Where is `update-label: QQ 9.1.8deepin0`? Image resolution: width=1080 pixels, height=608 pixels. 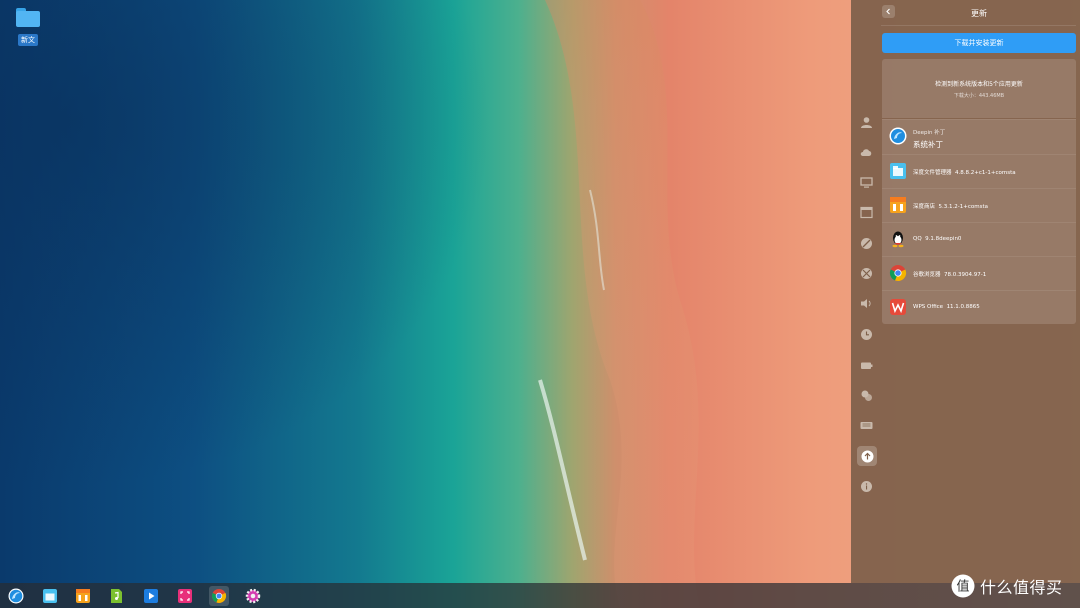 update-label: QQ 9.1.8deepin0 is located at coordinates (937, 239).